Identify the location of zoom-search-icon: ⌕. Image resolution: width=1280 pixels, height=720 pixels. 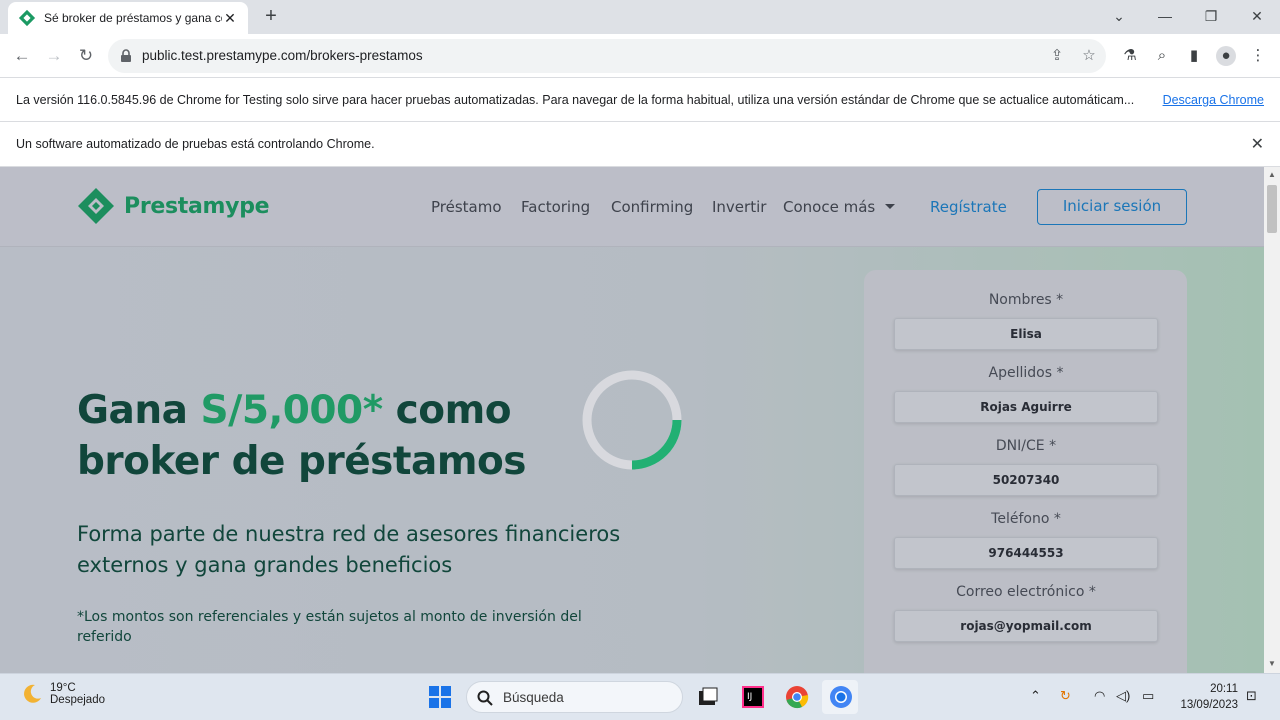
(1162, 56).